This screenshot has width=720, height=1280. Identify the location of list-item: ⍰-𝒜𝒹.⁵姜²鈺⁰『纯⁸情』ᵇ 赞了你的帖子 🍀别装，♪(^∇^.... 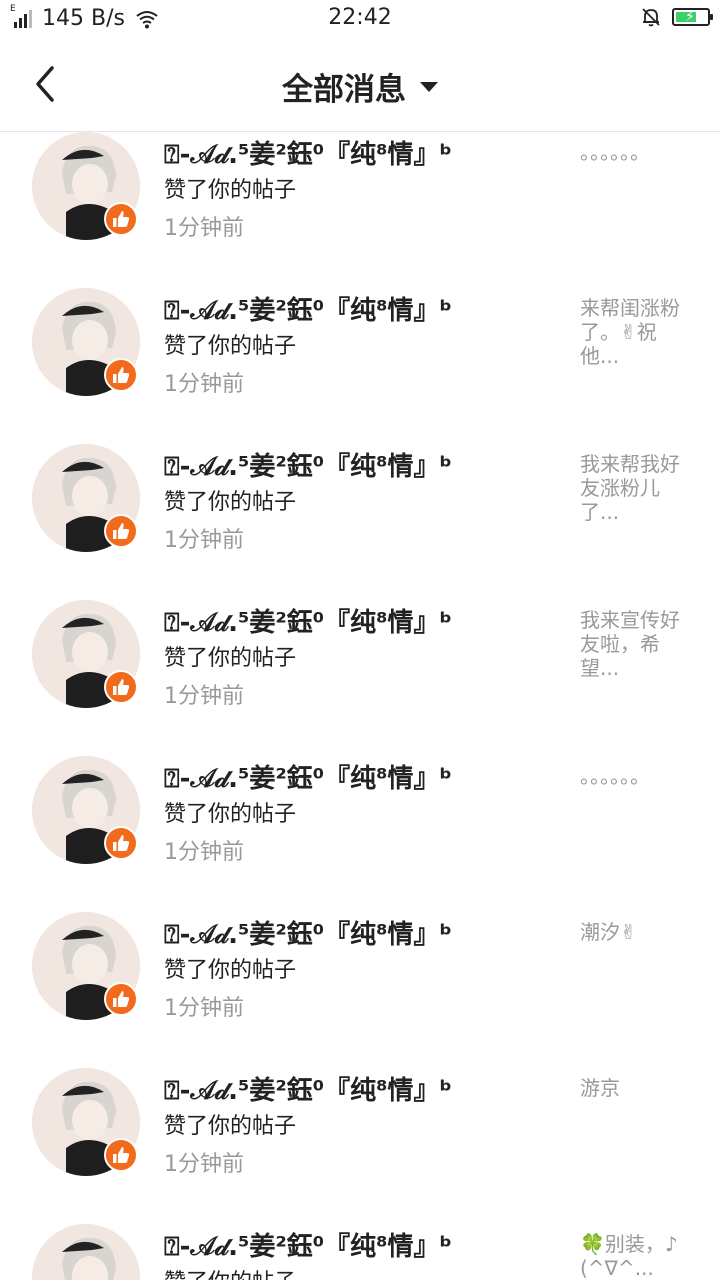
(360, 1252).